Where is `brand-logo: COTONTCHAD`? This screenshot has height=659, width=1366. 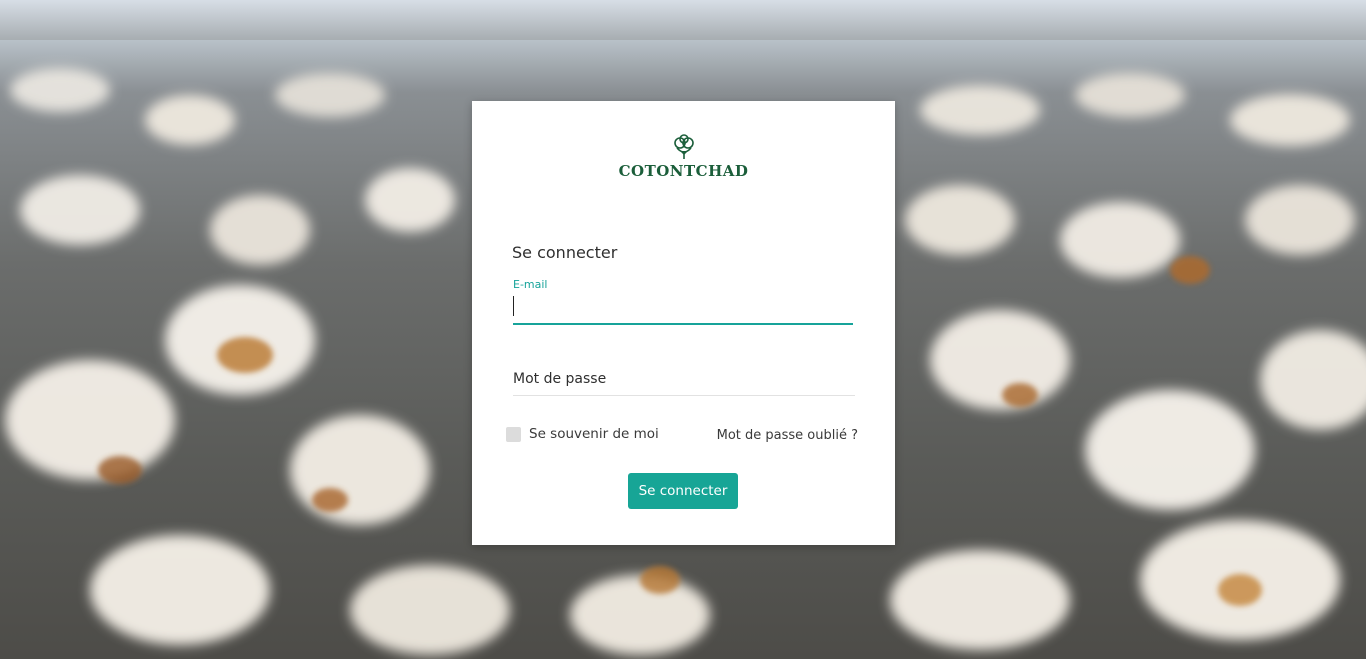 brand-logo: COTONTCHAD is located at coordinates (683, 157).